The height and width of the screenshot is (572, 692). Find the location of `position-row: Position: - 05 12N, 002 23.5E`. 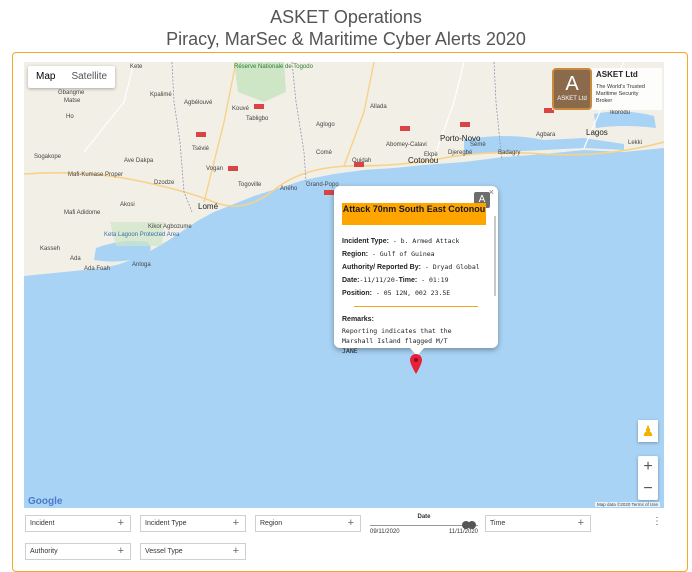

position-row: Position: - 05 12N, 002 23.5E is located at coordinates (417, 293).